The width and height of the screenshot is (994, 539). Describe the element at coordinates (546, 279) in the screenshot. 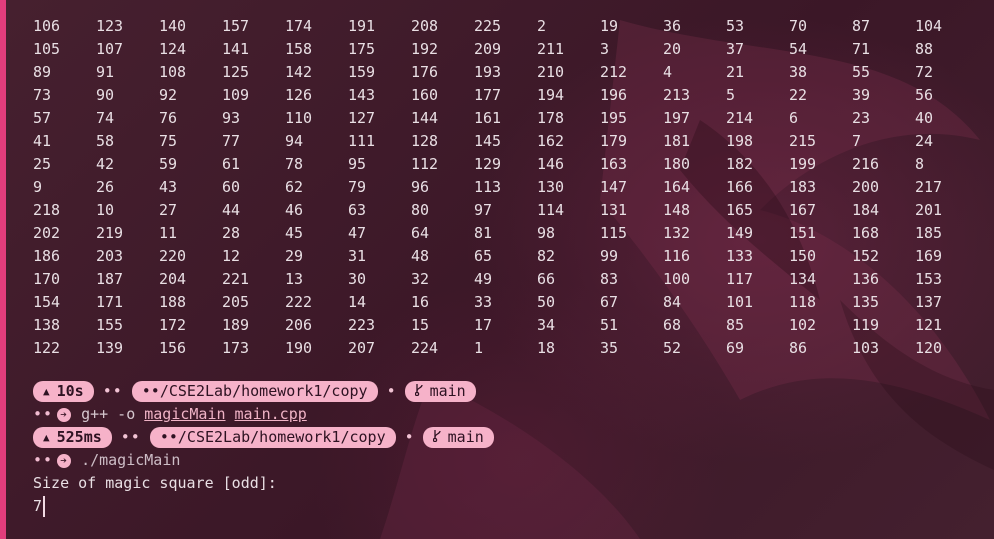

I see `grid-cell: 66` at that location.